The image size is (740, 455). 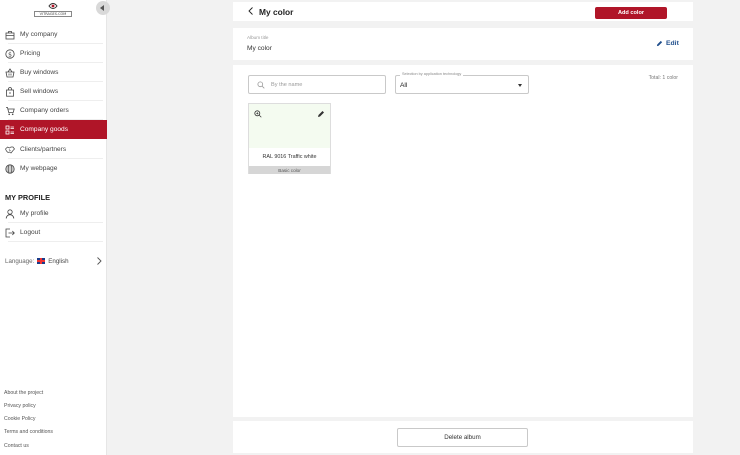 I want to click on logo-text: VITRAGES.COM, so click(x=53, y=14).